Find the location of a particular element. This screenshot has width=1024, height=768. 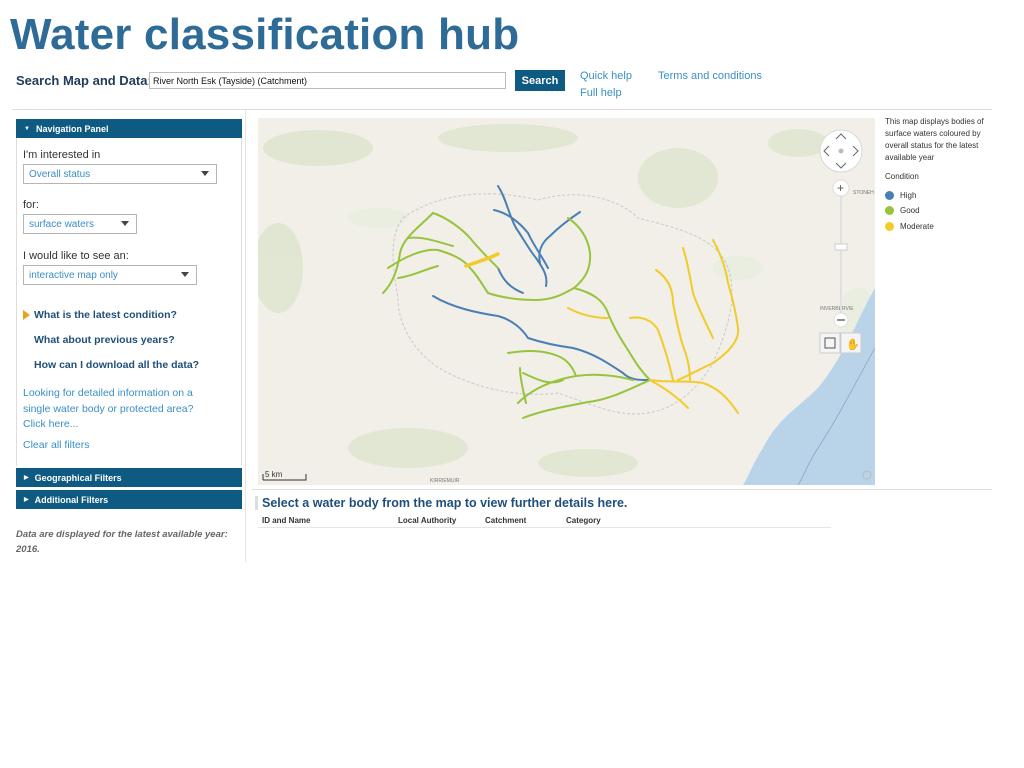

legend-item-moderate: Moderate is located at coordinates (909, 226).